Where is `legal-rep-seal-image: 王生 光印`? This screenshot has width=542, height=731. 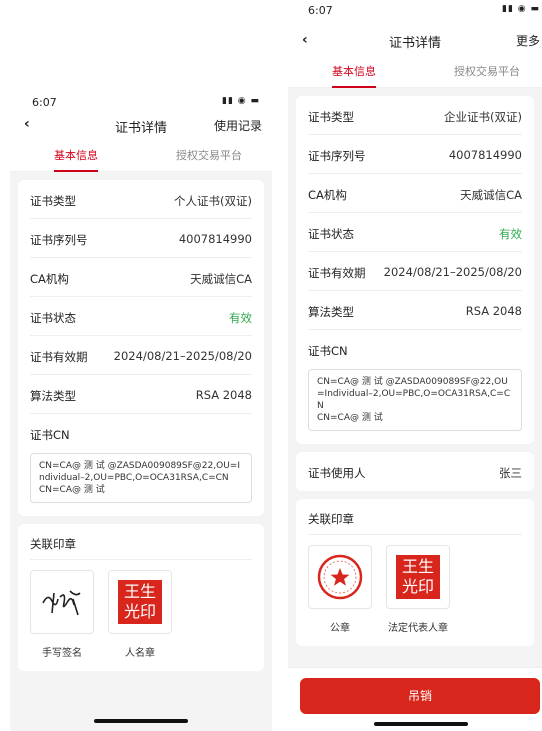 legal-rep-seal-image: 王生 光印 is located at coordinates (418, 577).